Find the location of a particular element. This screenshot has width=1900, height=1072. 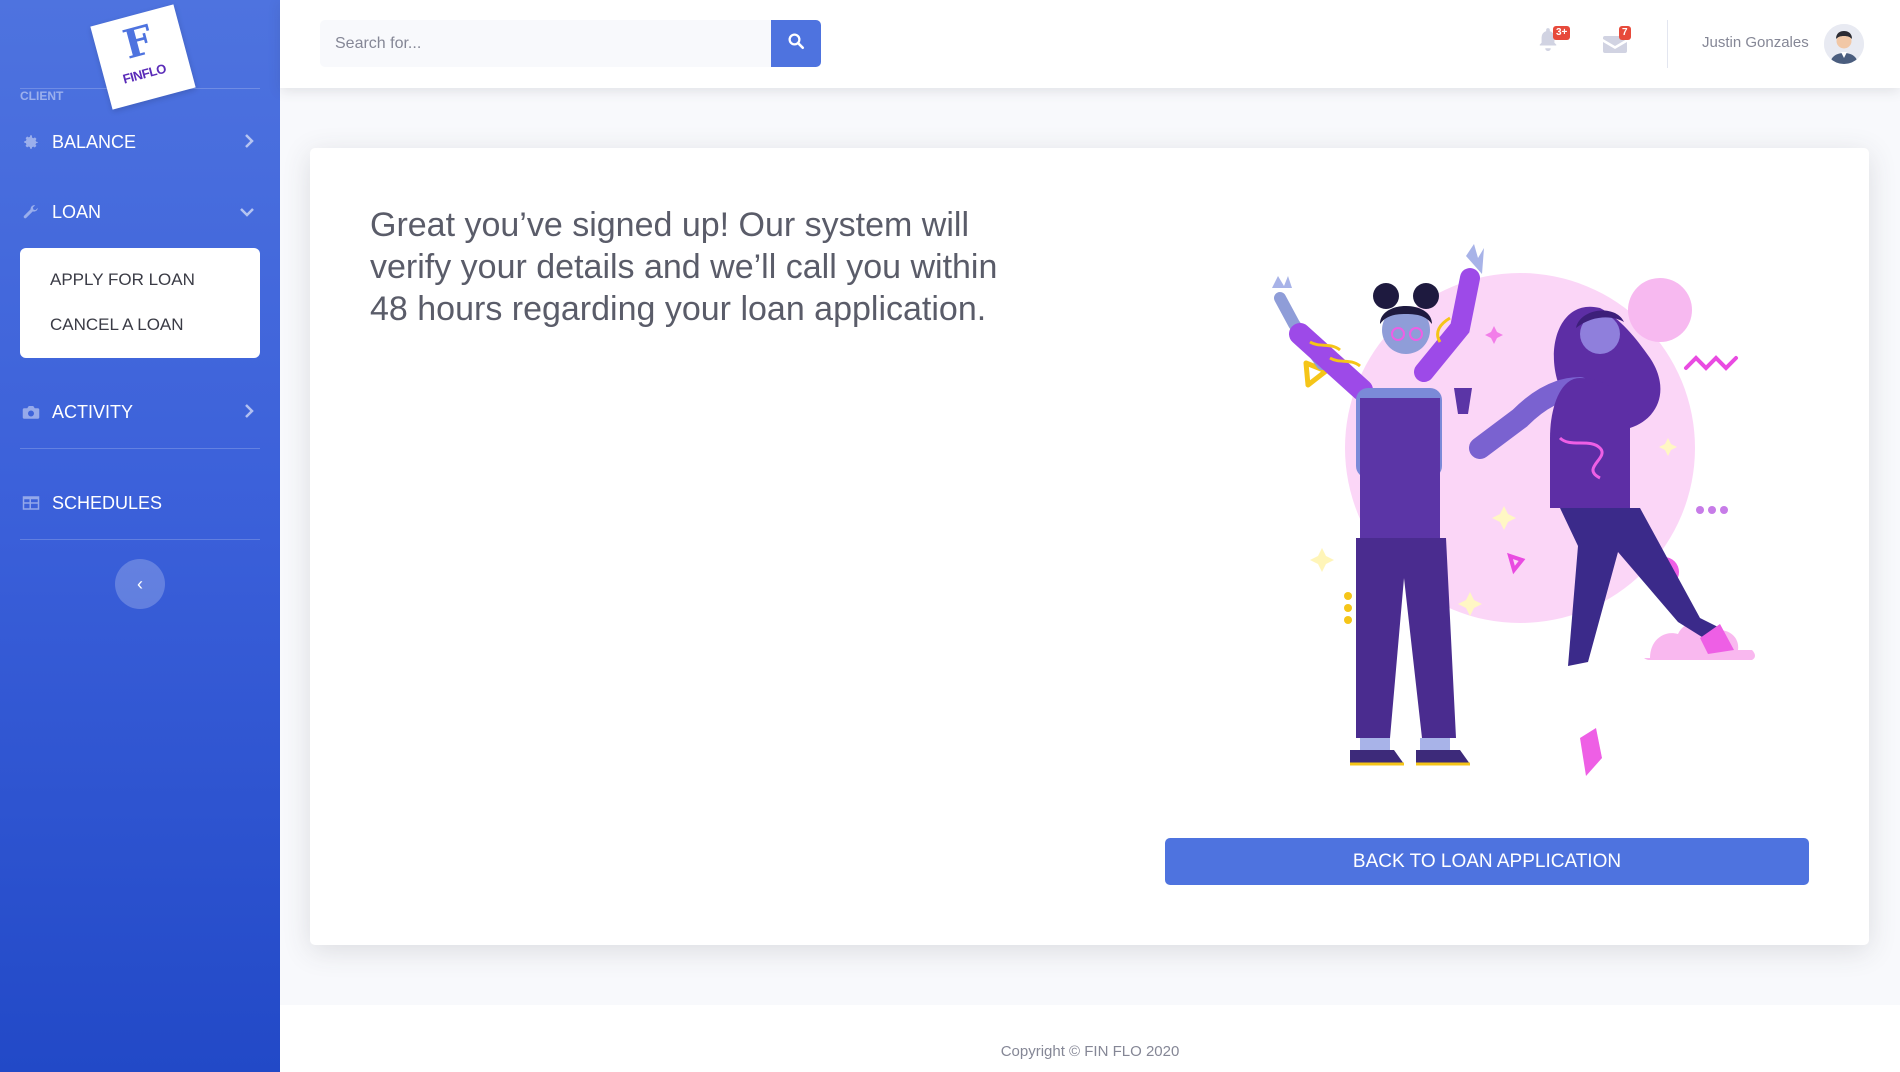

messages-button: 7 is located at coordinates (1618, 42).